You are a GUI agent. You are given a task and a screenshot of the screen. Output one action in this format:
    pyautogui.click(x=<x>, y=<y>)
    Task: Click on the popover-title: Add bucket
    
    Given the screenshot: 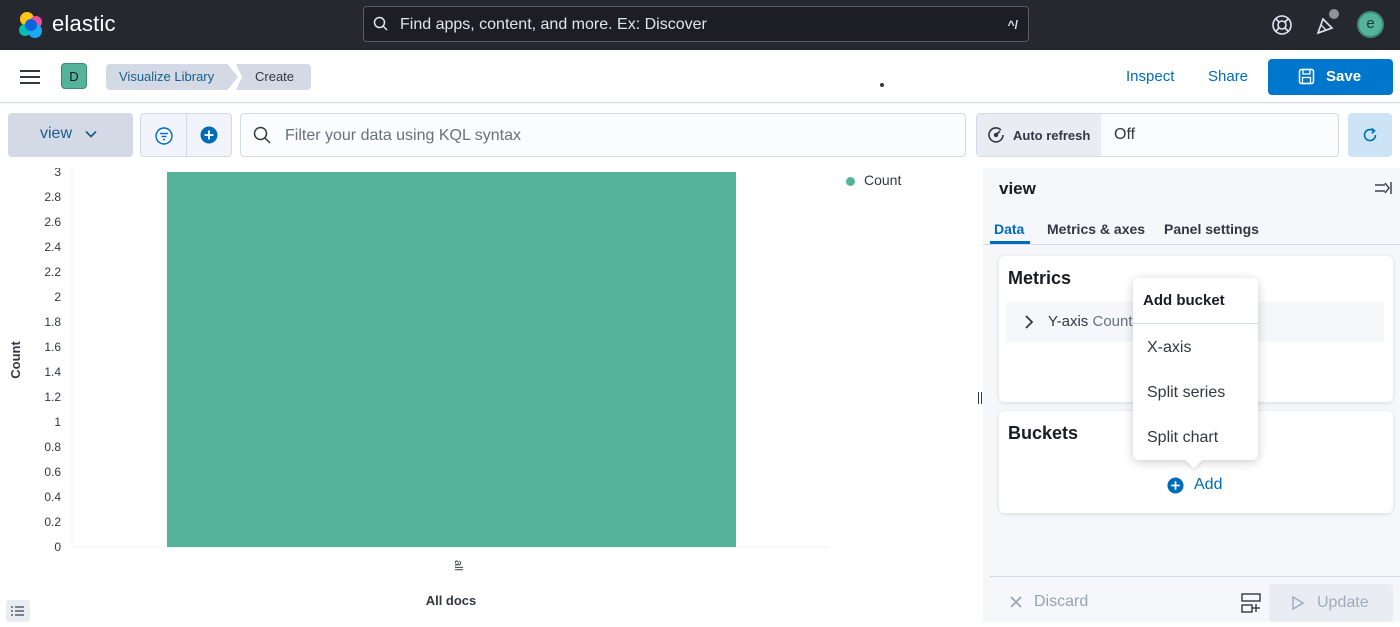 What is the action you would take?
    pyautogui.click(x=1184, y=300)
    